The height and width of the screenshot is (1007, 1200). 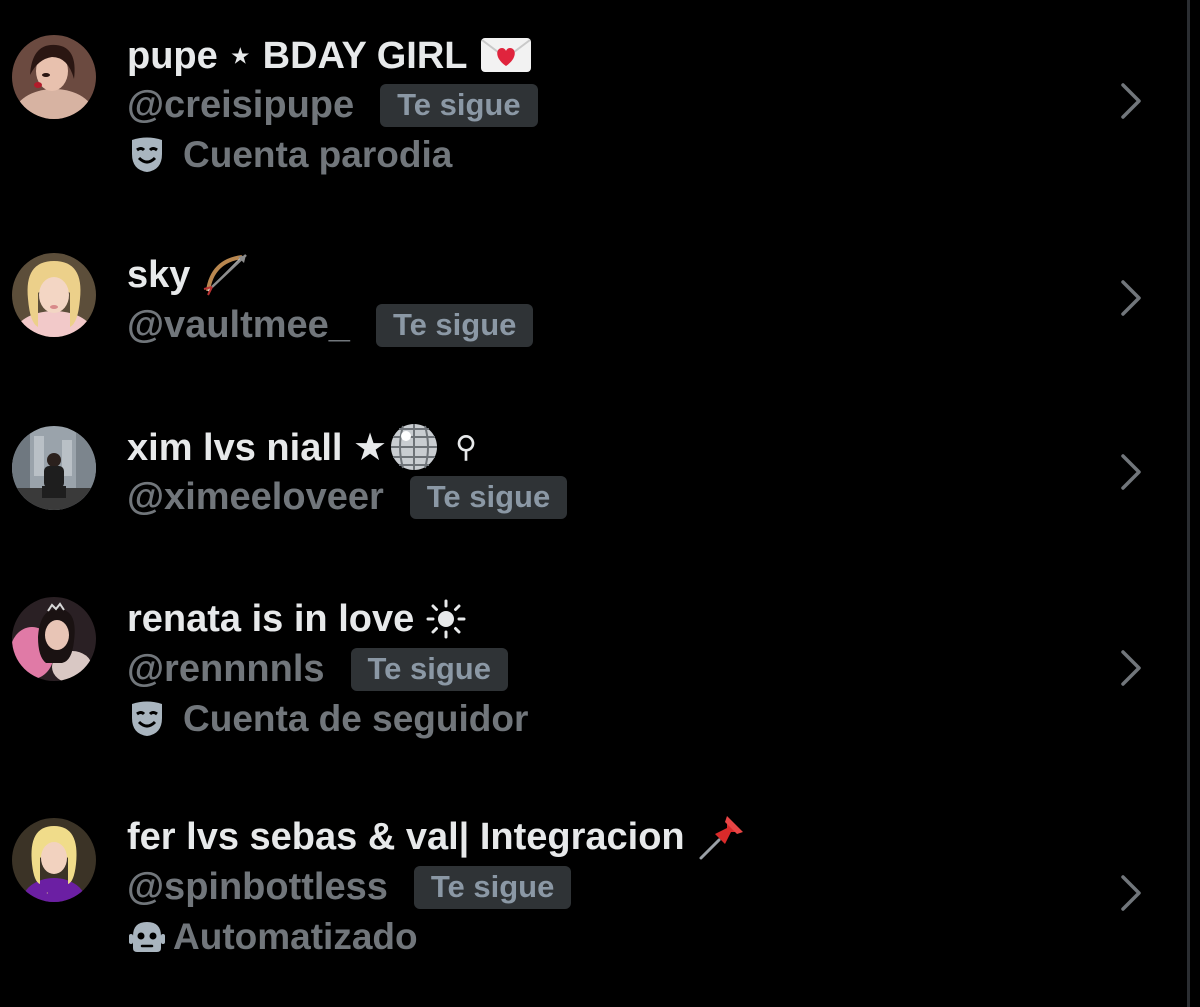 I want to click on account-row-vaultmee: sky @vaultmee_ Te sigue, so click(x=590, y=305).